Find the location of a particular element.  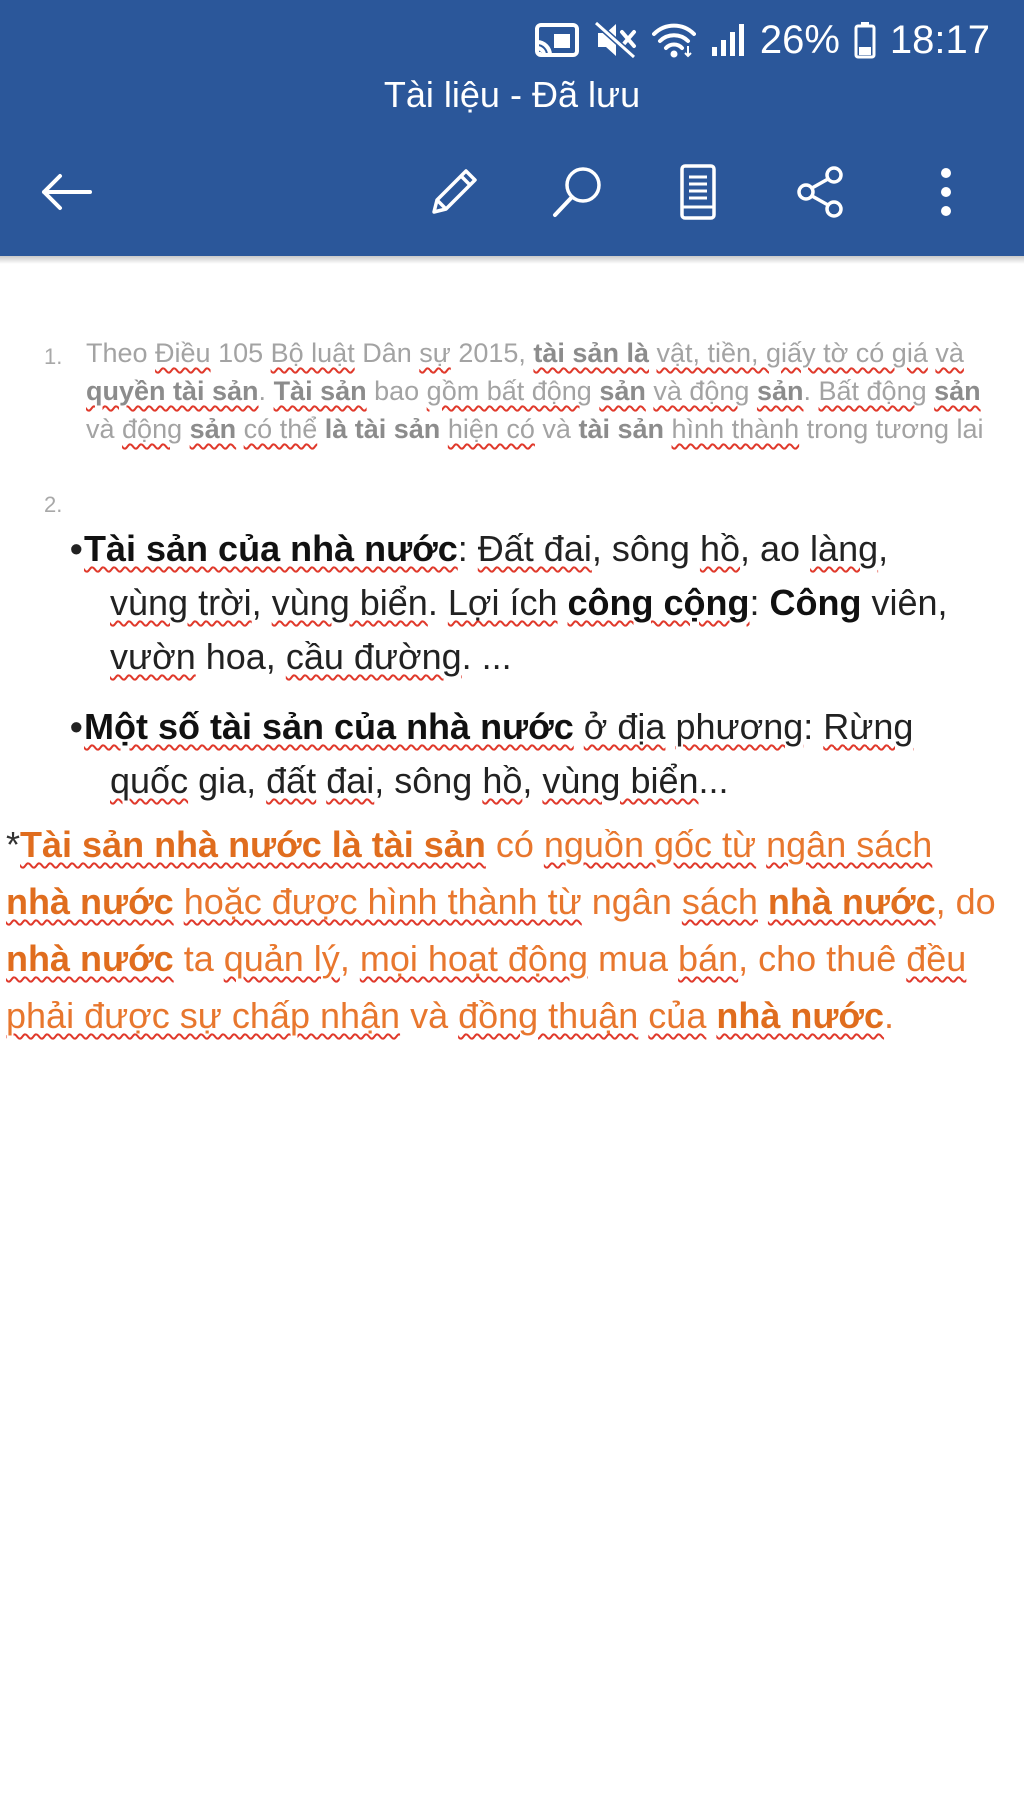

status-bar: 26% 18:17 is located at coordinates (762, 40).